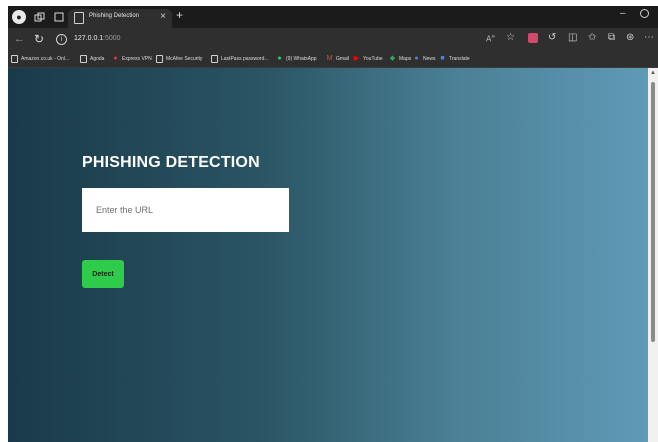  Describe the element at coordinates (103, 274) in the screenshot. I see `detect-button: Detect` at that location.